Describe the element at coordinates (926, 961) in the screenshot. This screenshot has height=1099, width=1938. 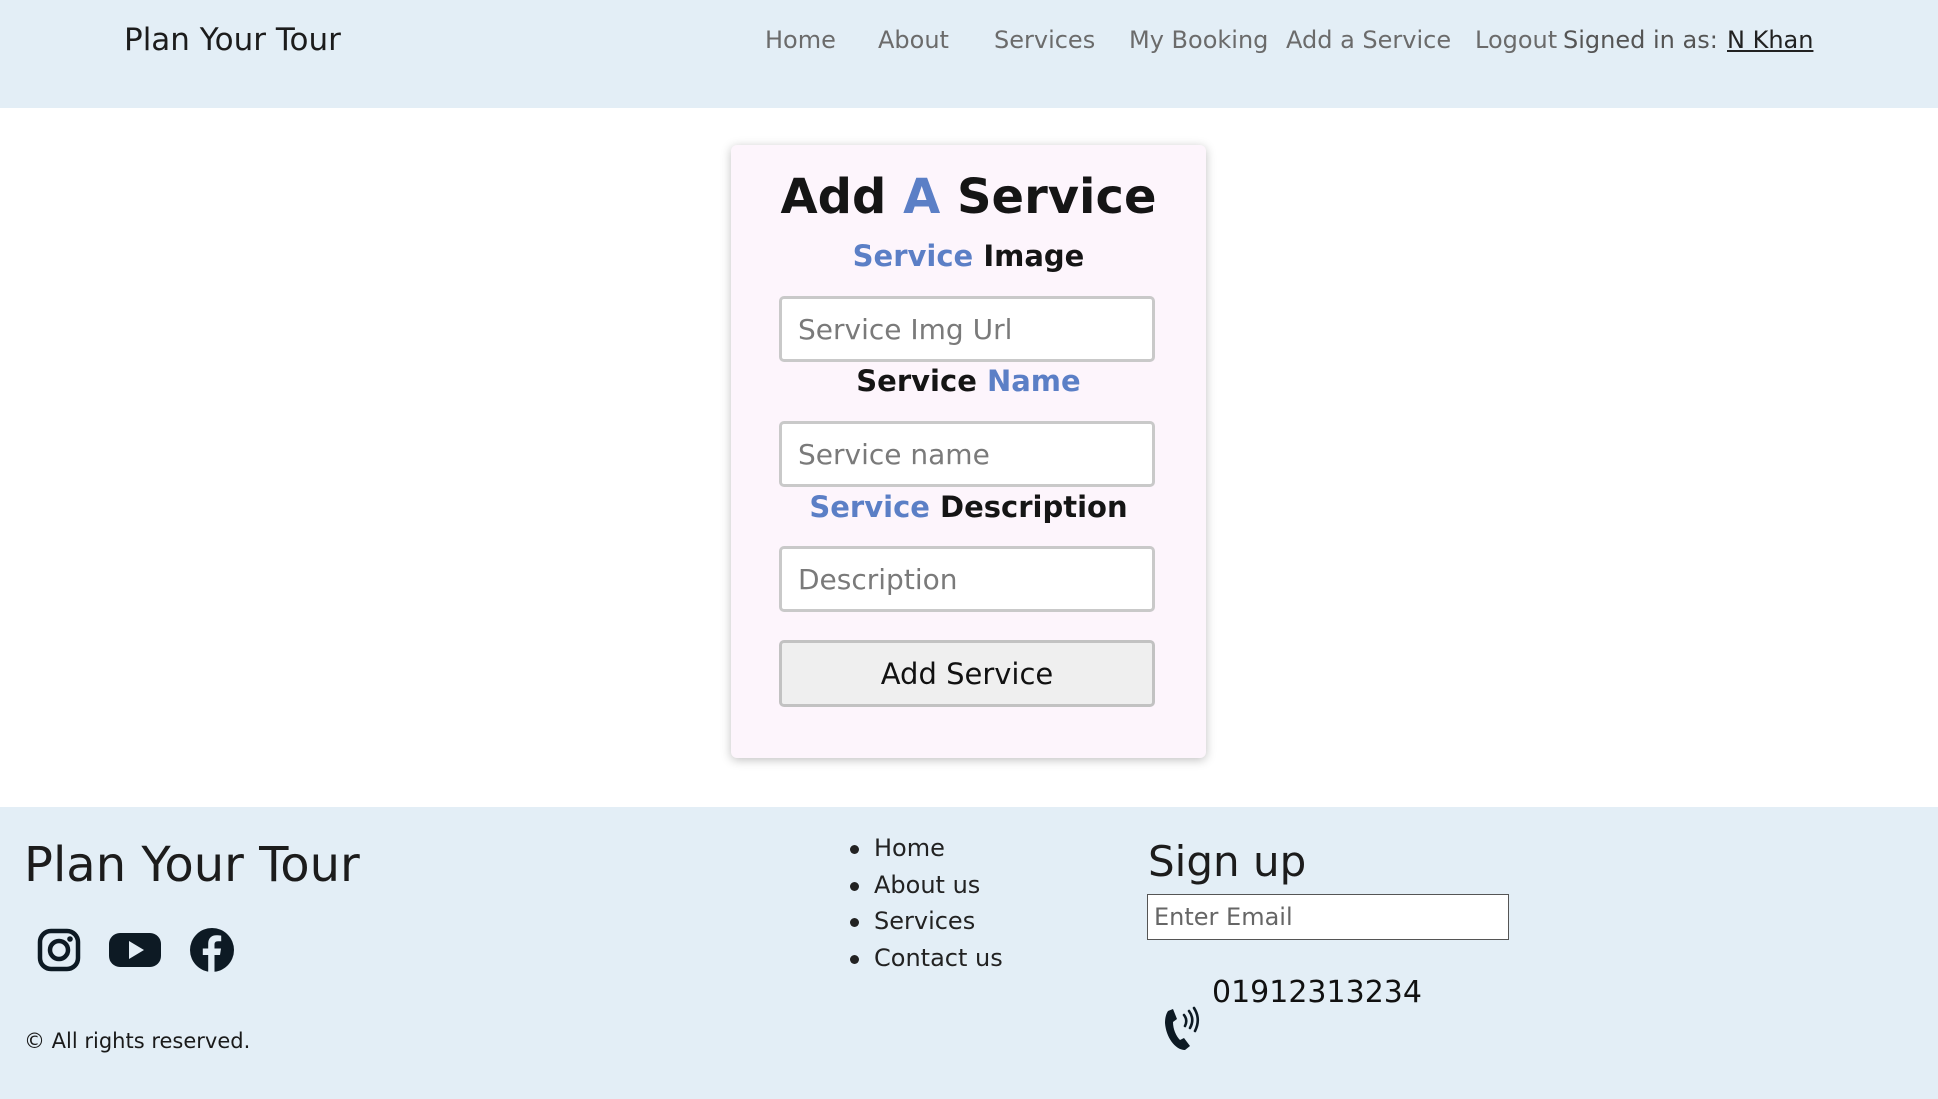
I see `footer-link-contact: Contact us` at that location.